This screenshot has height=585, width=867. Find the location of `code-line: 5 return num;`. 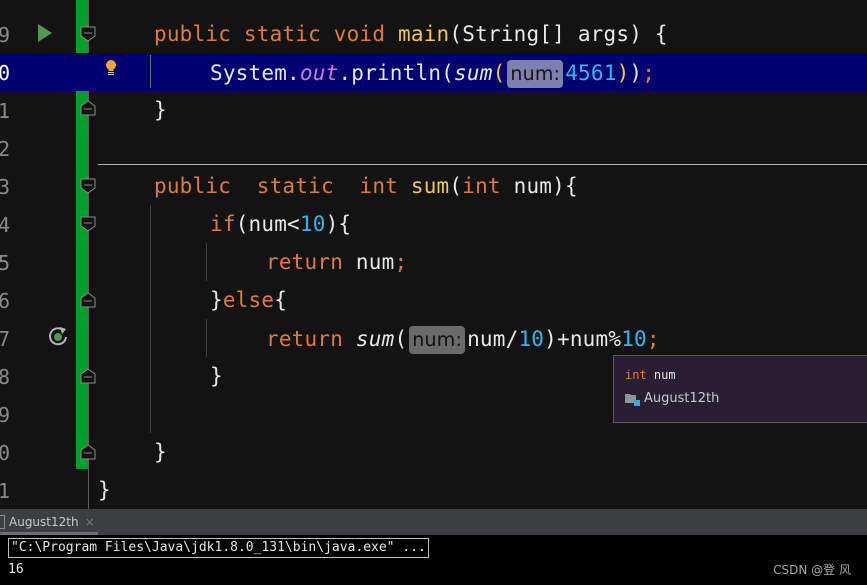

code-line: 5 return num; is located at coordinates (433, 262).